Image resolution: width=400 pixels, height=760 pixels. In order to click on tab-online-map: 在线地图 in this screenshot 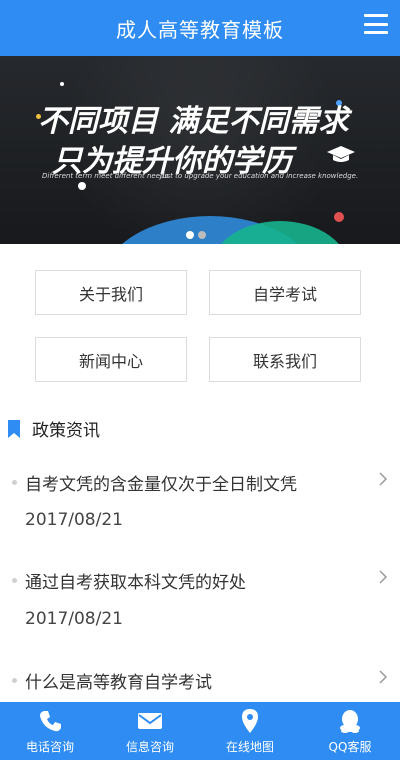, I will do `click(250, 731)`.